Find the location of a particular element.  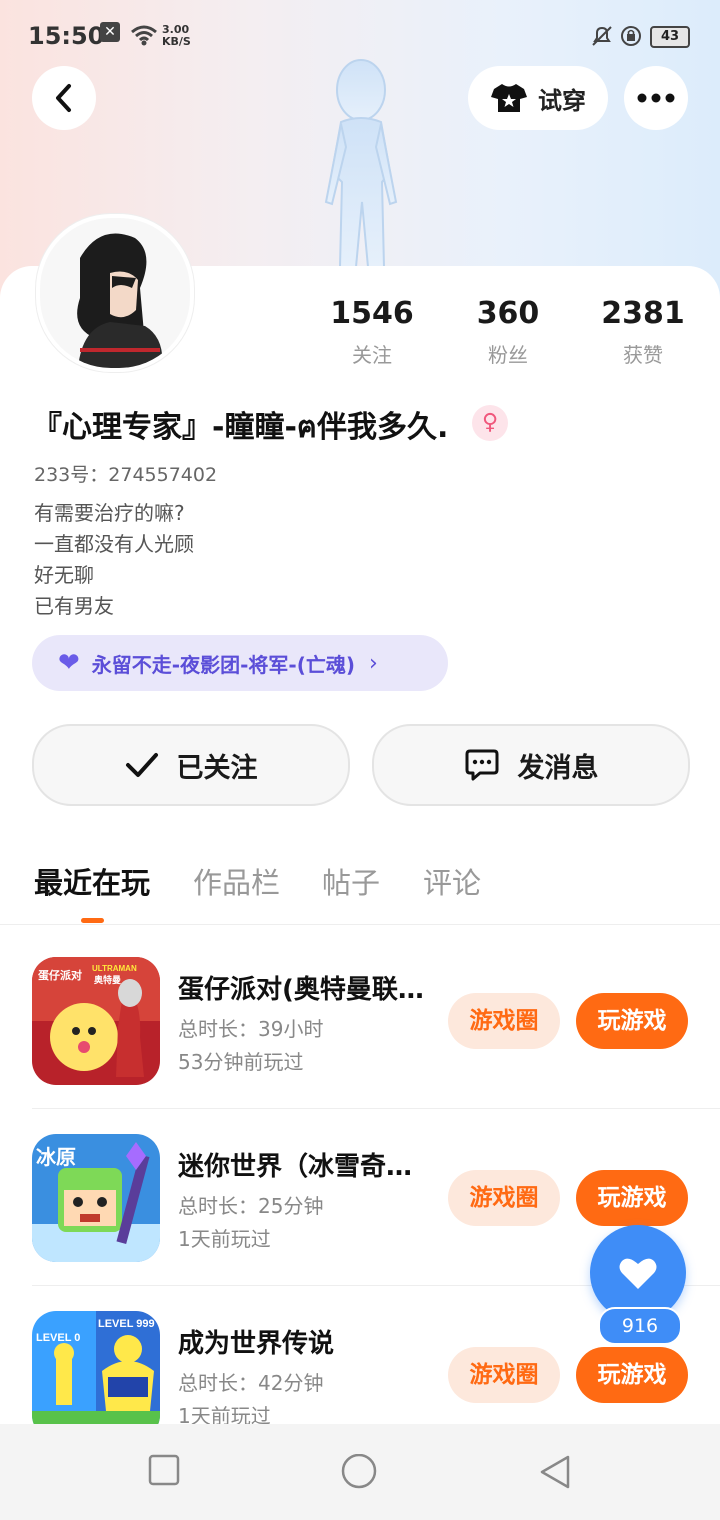

ultraman-logo-text: ULTRAMAN is located at coordinates (114, 968).